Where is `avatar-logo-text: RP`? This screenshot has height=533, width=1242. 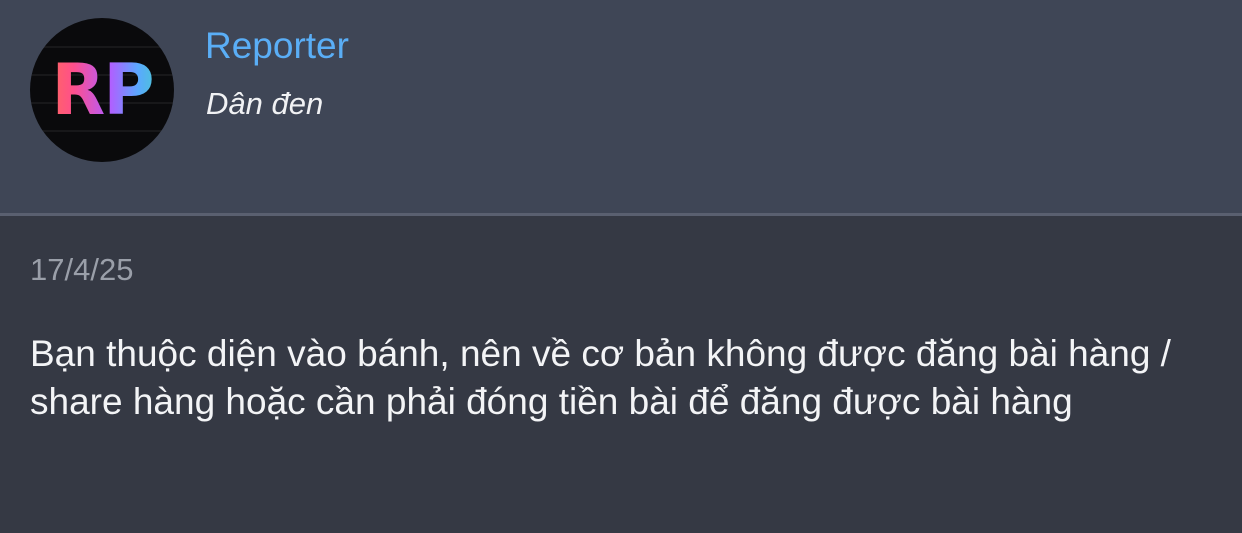
avatar-logo-text: RP is located at coordinates (102, 90).